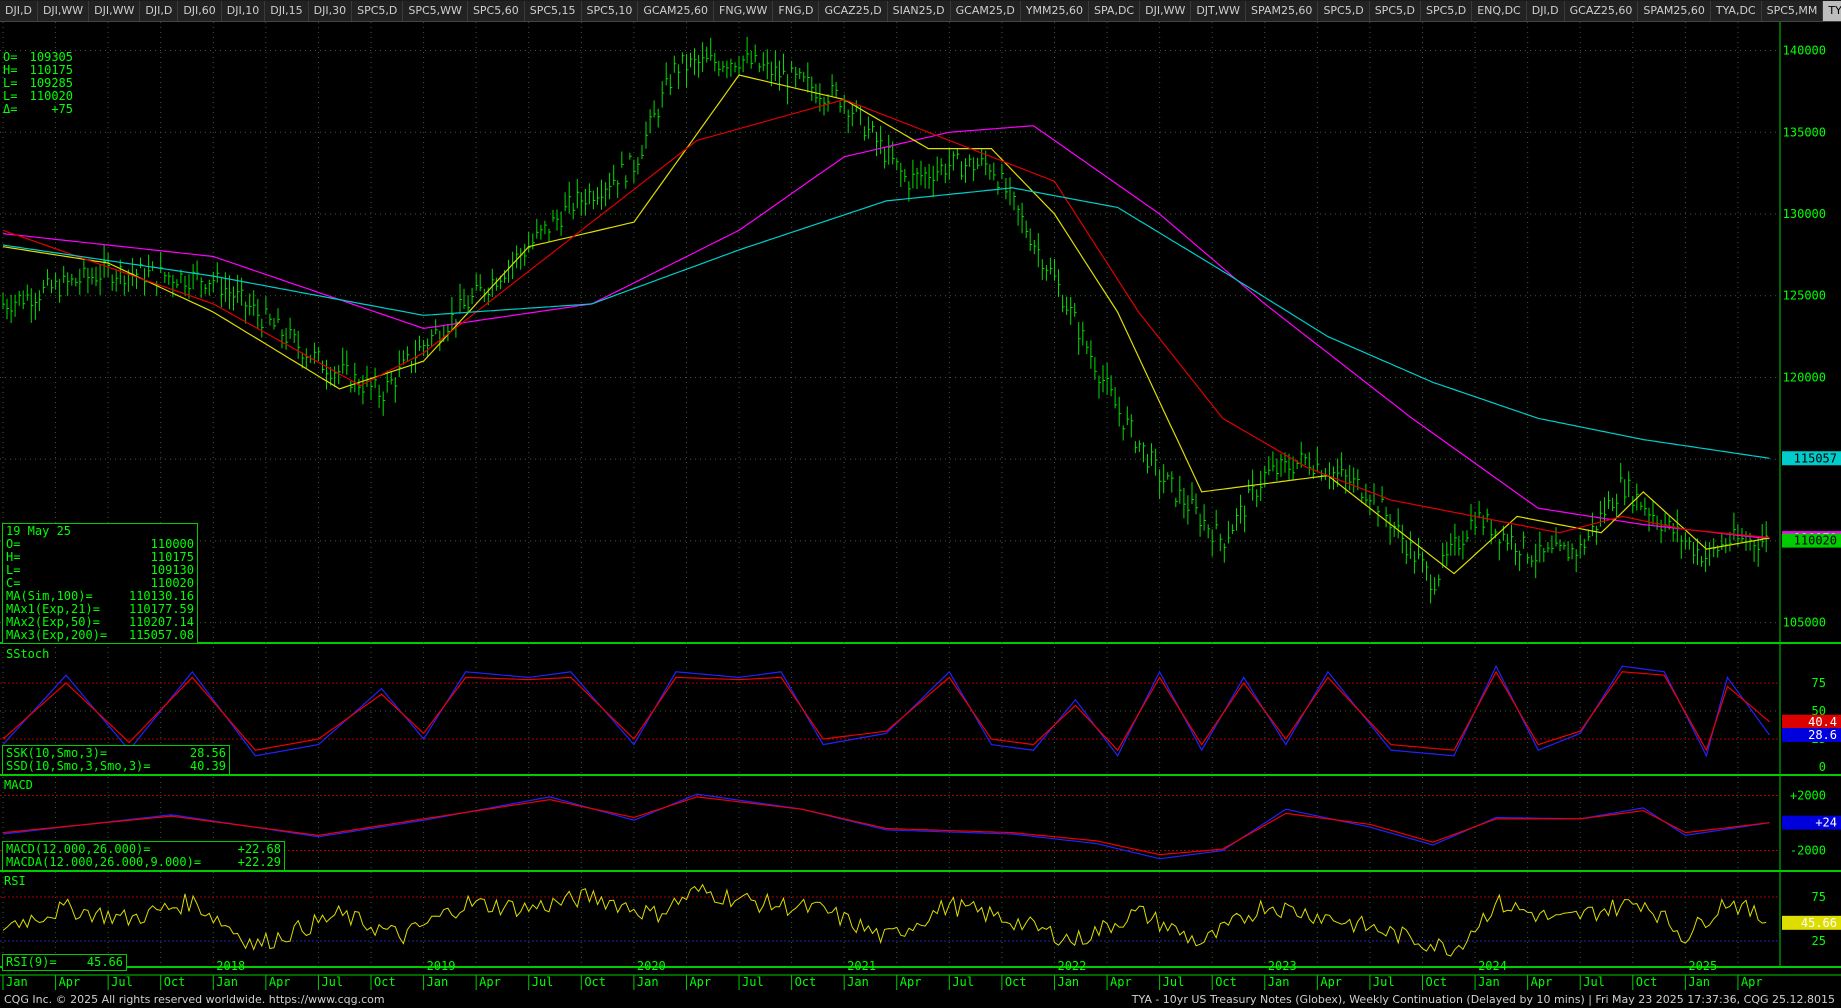  I want to click on tab-spa-dc: SPA,DC, so click(1115, 11).